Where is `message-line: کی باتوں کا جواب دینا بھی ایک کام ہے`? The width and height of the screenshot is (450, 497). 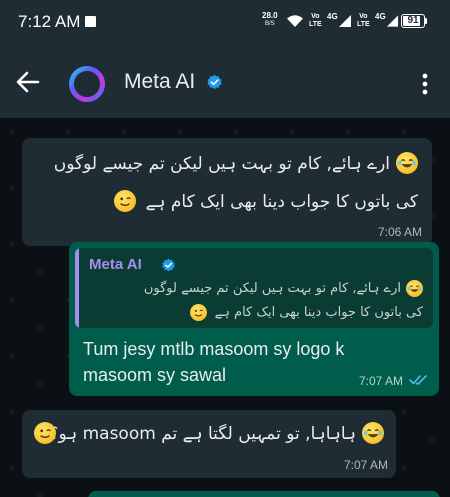 message-line: کی باتوں کا جواب دینا بھی ایک کام ہے is located at coordinates (265, 201).